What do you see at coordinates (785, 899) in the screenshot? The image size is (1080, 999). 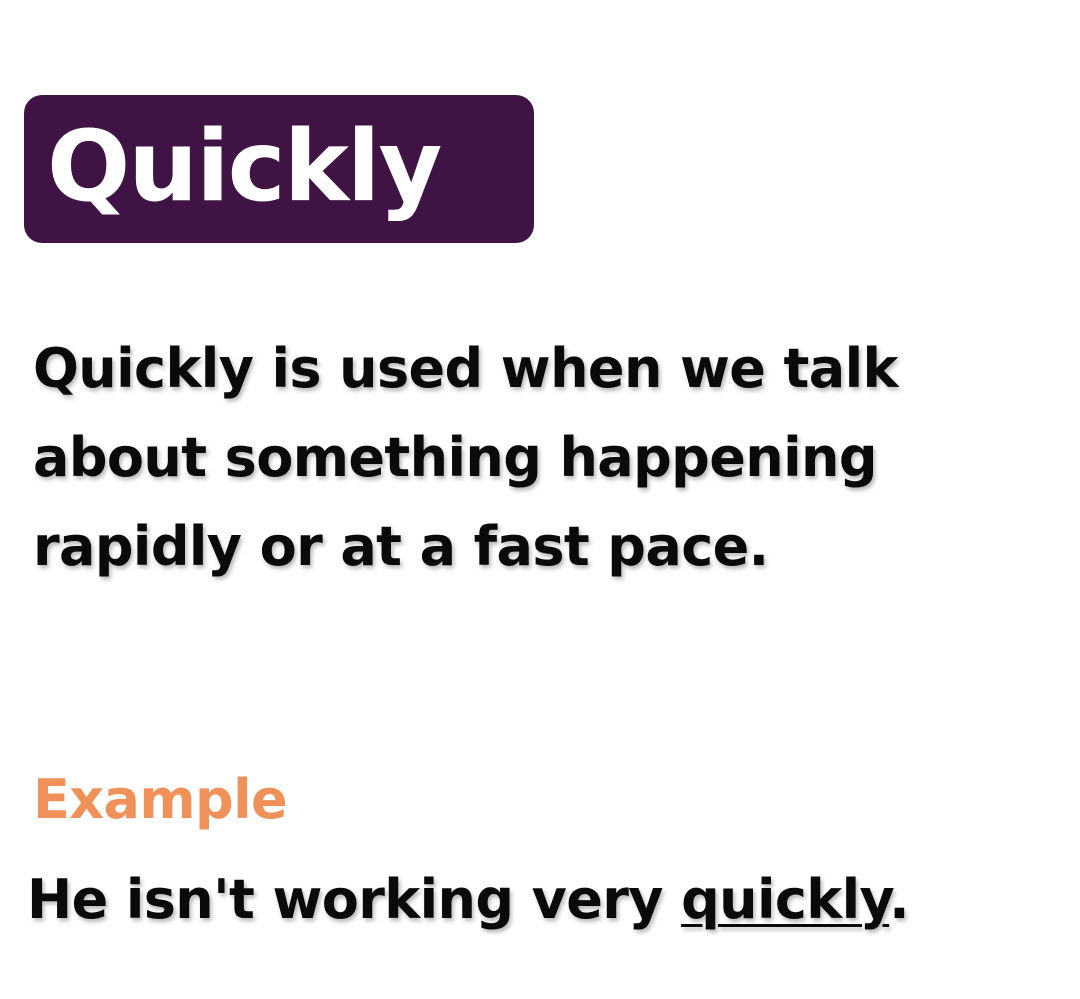 I see `example-highlighted-word: quickly` at bounding box center [785, 899].